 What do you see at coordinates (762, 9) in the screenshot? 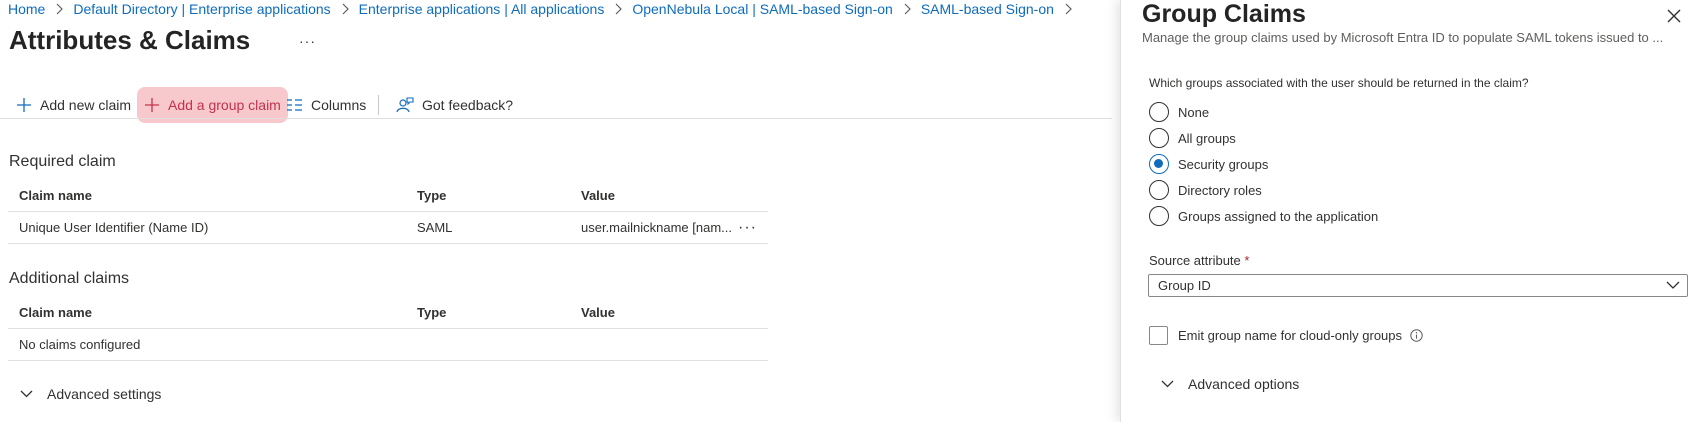
I see `breadcrumb-opennebula-saml: OpenNebula Local | SAML-based Sign-on` at bounding box center [762, 9].